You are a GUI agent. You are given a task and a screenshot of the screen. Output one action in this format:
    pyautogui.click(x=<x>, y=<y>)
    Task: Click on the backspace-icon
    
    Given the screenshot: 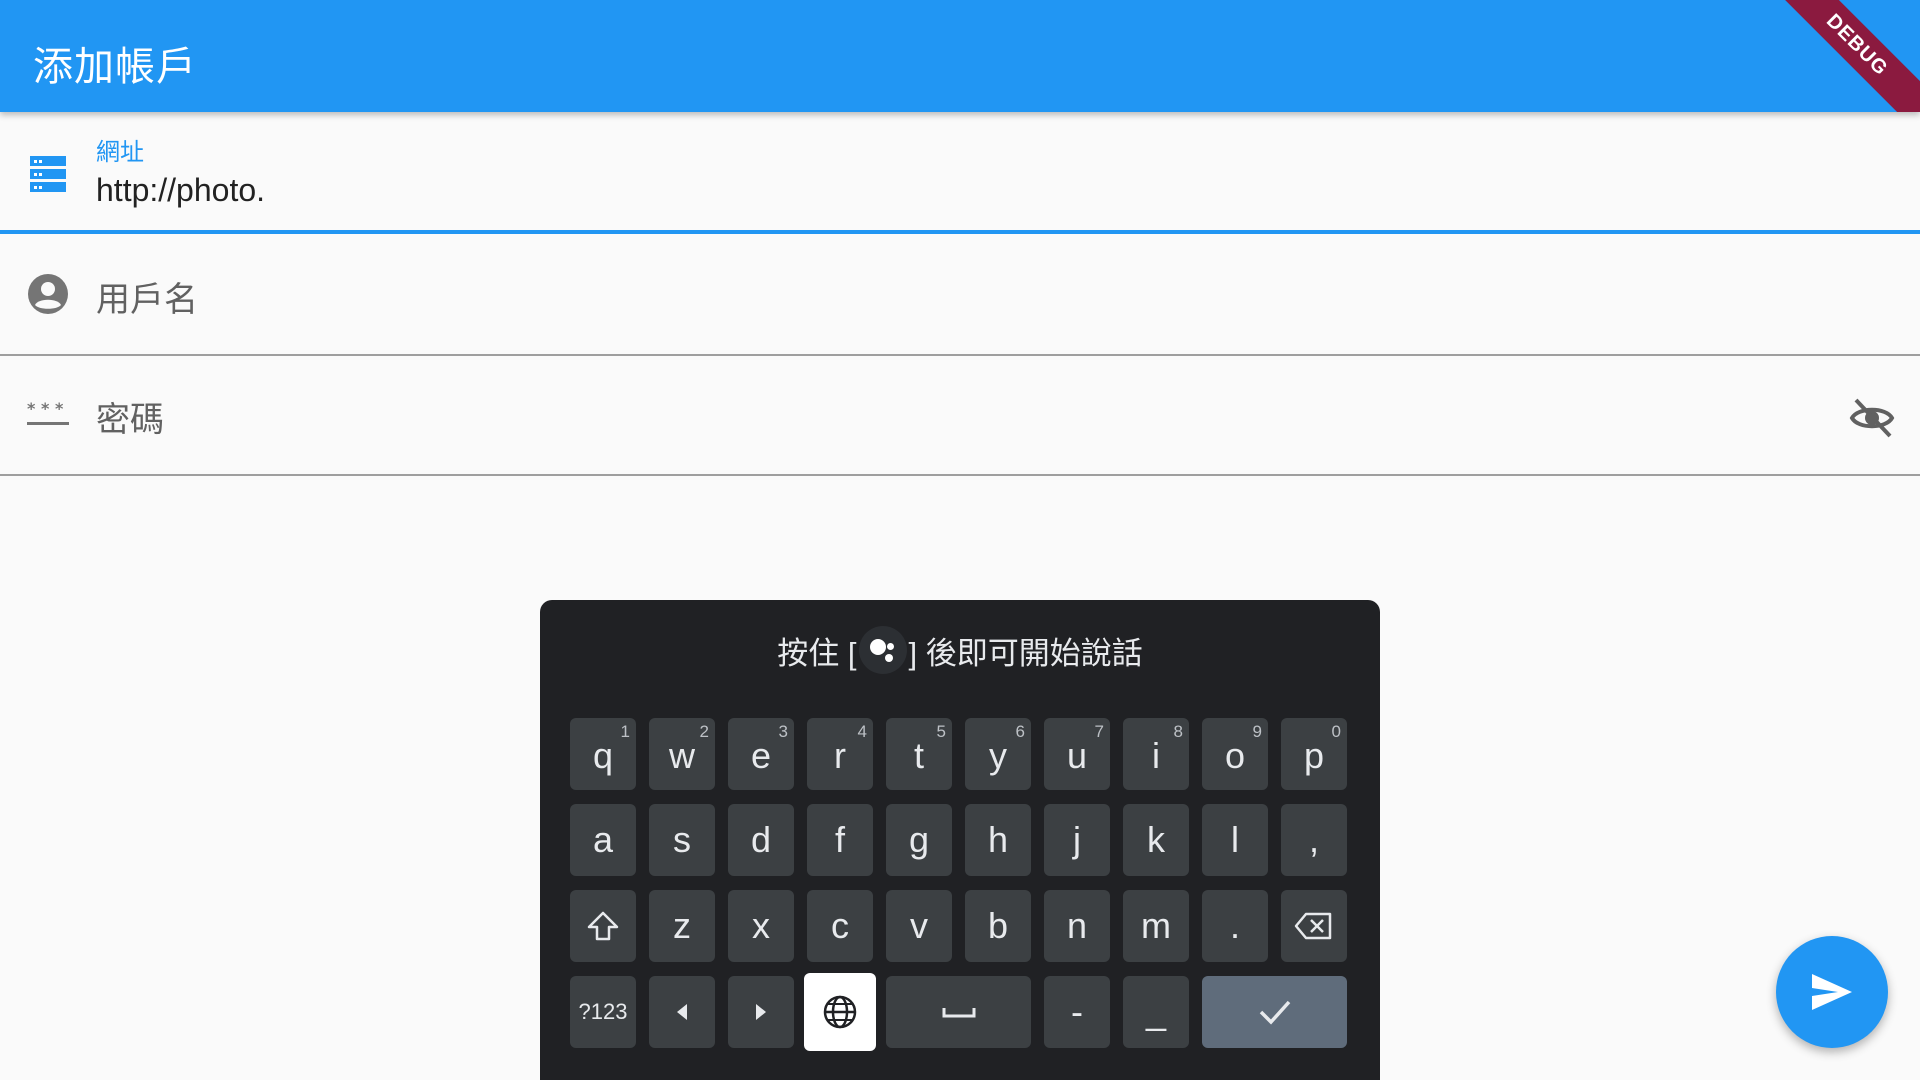 What is the action you would take?
    pyautogui.click(x=1313, y=926)
    